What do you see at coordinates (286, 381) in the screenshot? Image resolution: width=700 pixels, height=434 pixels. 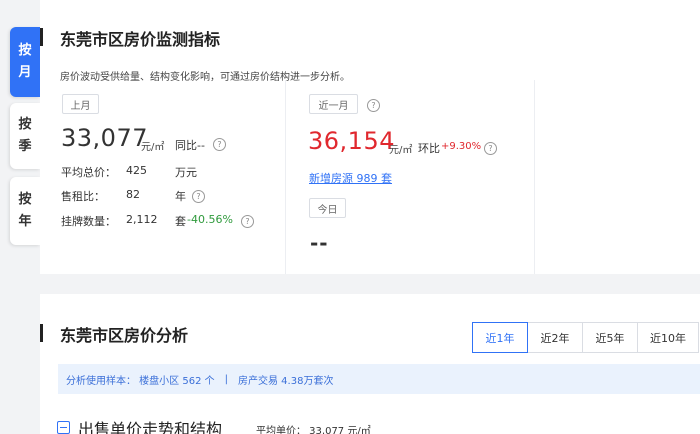 I see `notice-trade: 房产交易 4.38万套次` at bounding box center [286, 381].